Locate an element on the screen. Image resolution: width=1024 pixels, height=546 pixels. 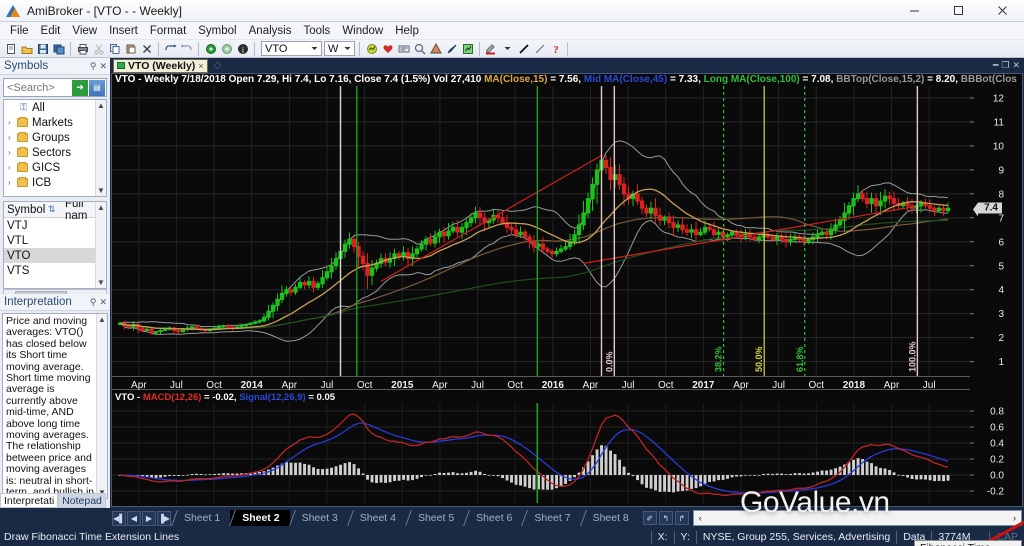
zoom-icon is located at coordinates (451, 48).